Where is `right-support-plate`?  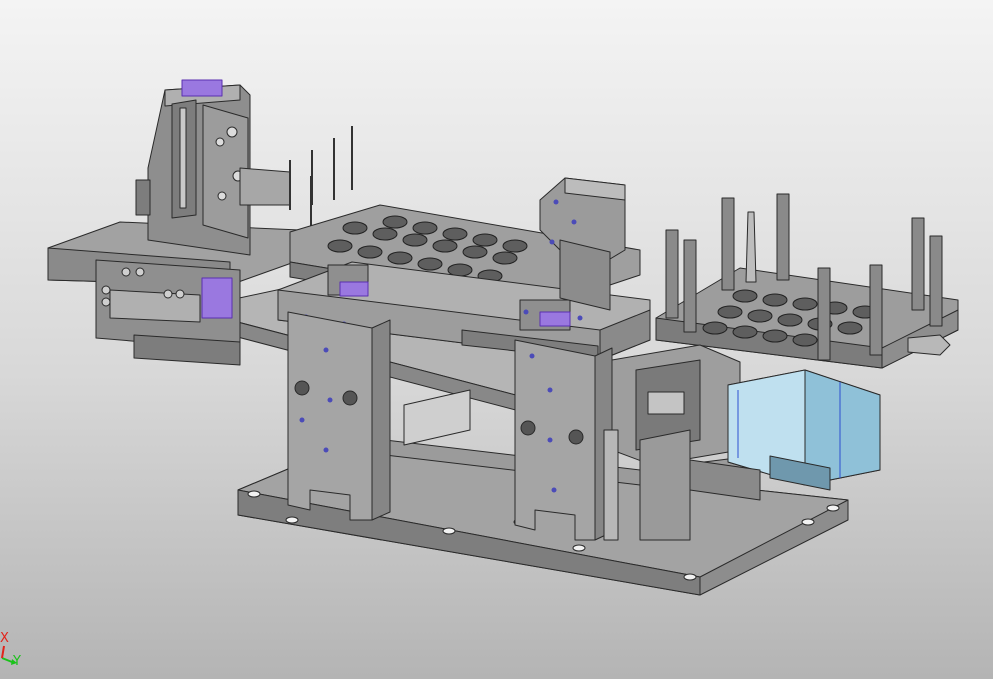 right-support-plate is located at coordinates (563, 440).